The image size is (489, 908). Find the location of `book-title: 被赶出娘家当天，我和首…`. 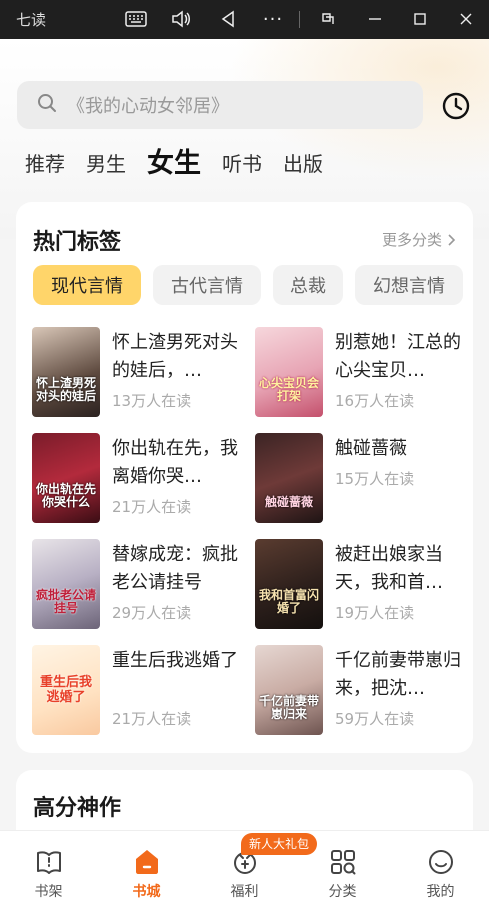

book-title: 被赶出娘家当天，我和首… is located at coordinates (389, 568).